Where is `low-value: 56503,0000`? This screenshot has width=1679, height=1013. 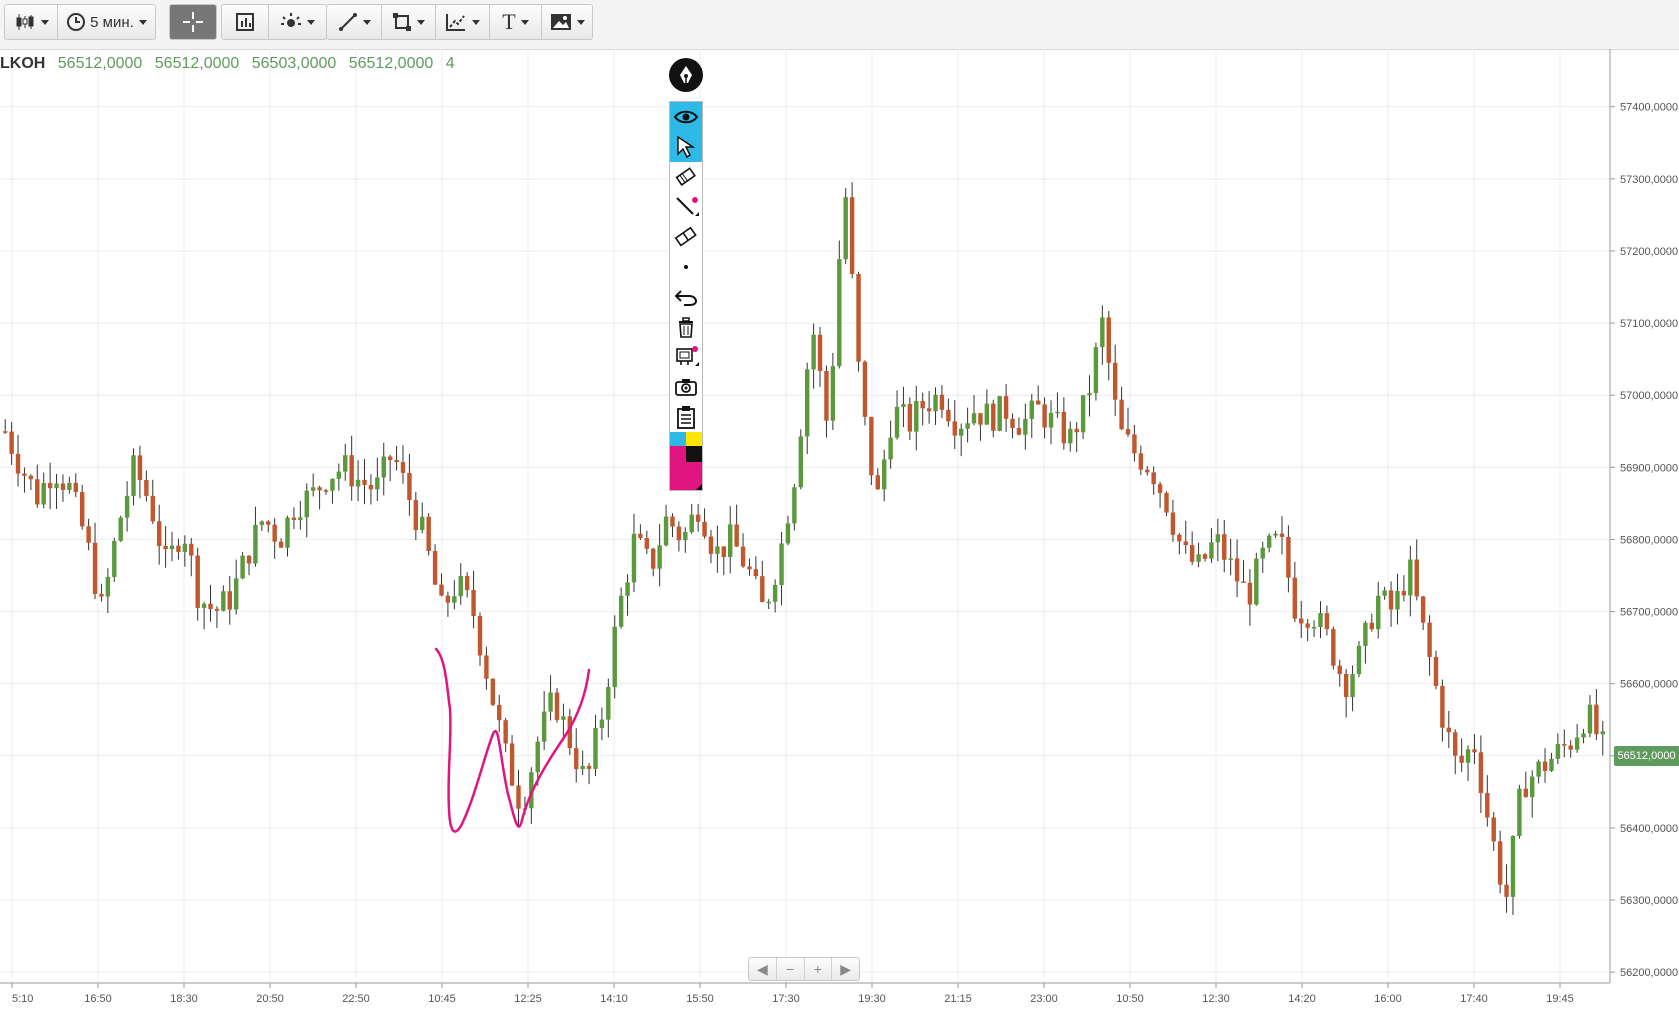 low-value: 56503,0000 is located at coordinates (294, 63).